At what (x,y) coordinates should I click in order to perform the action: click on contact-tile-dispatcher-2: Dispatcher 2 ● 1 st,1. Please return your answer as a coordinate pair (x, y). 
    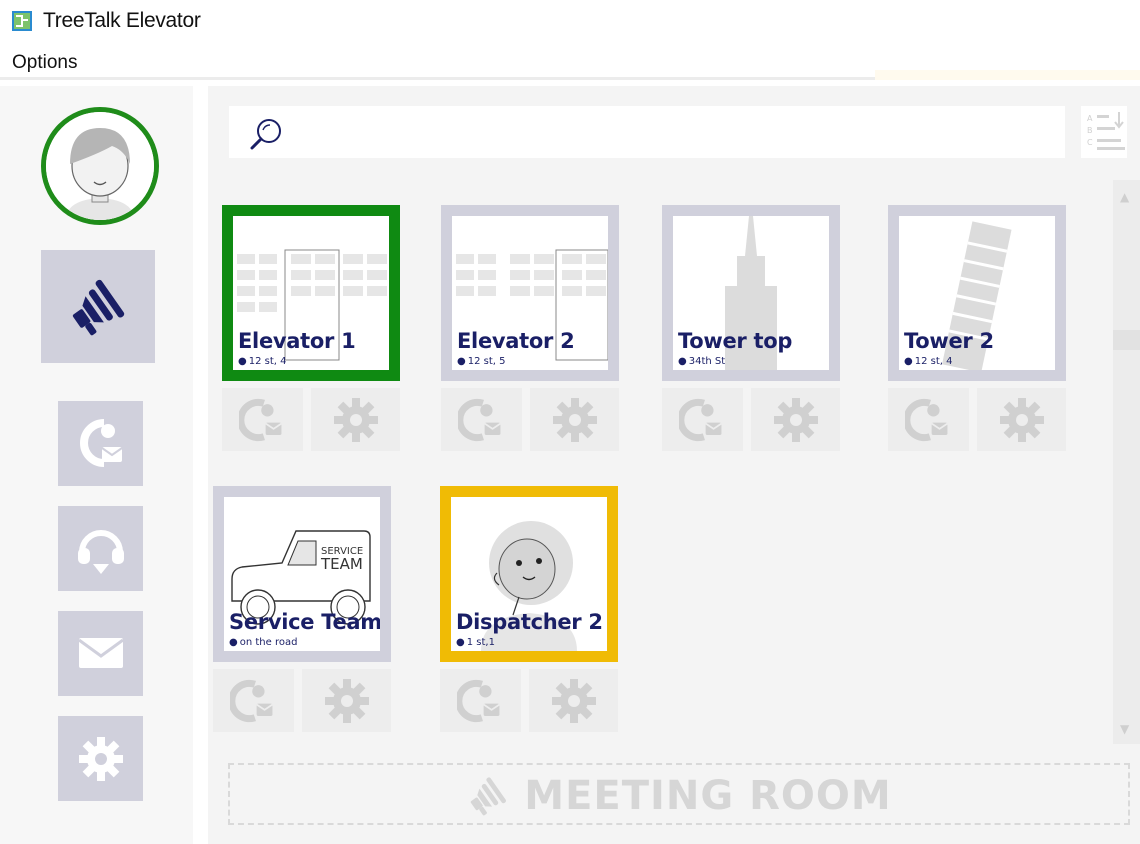
    Looking at the image, I should click on (529, 574).